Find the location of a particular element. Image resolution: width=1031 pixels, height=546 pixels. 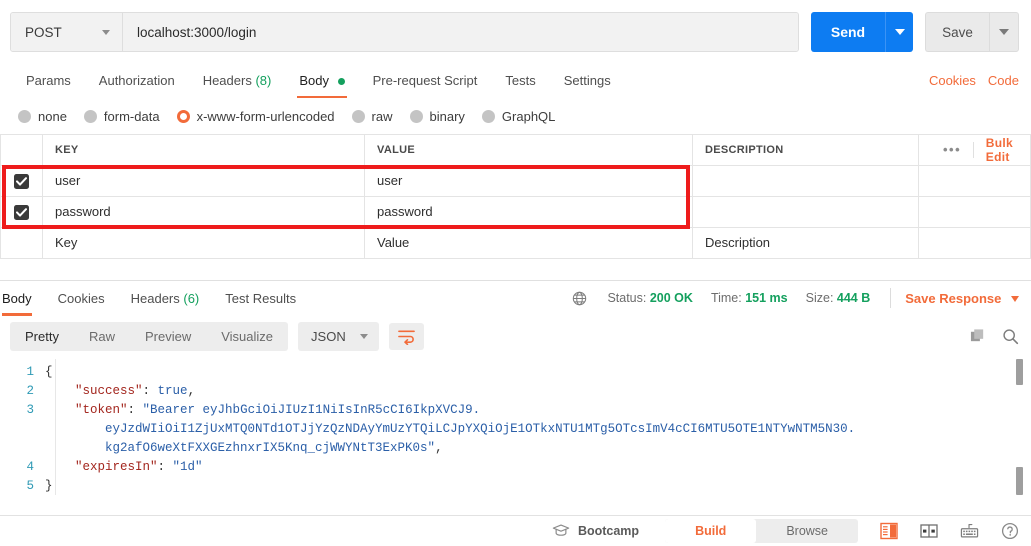

radio-icon is located at coordinates (416, 116).